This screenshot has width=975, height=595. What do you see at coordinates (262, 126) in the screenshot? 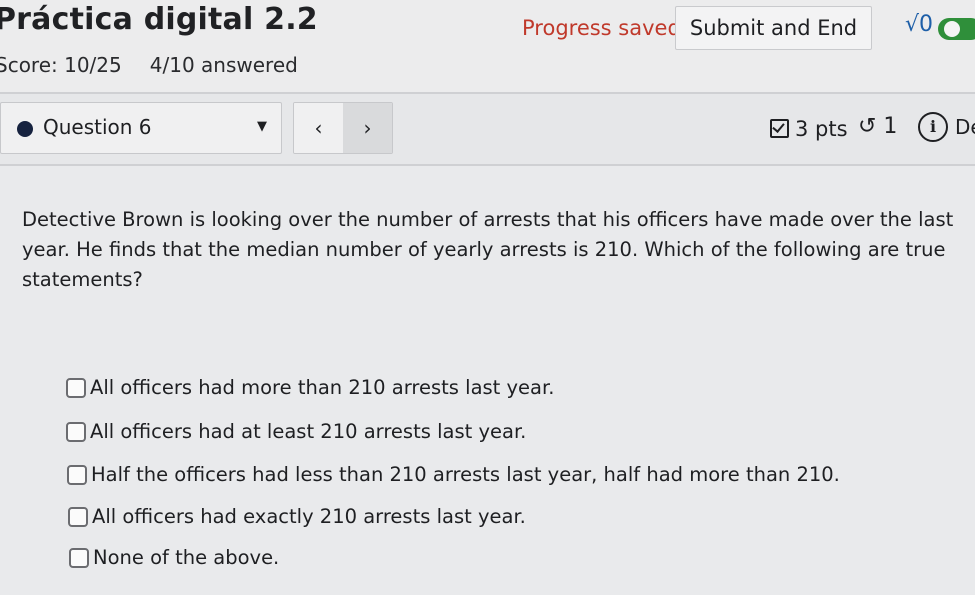
I see `caret-down-icon: ▼` at bounding box center [262, 126].